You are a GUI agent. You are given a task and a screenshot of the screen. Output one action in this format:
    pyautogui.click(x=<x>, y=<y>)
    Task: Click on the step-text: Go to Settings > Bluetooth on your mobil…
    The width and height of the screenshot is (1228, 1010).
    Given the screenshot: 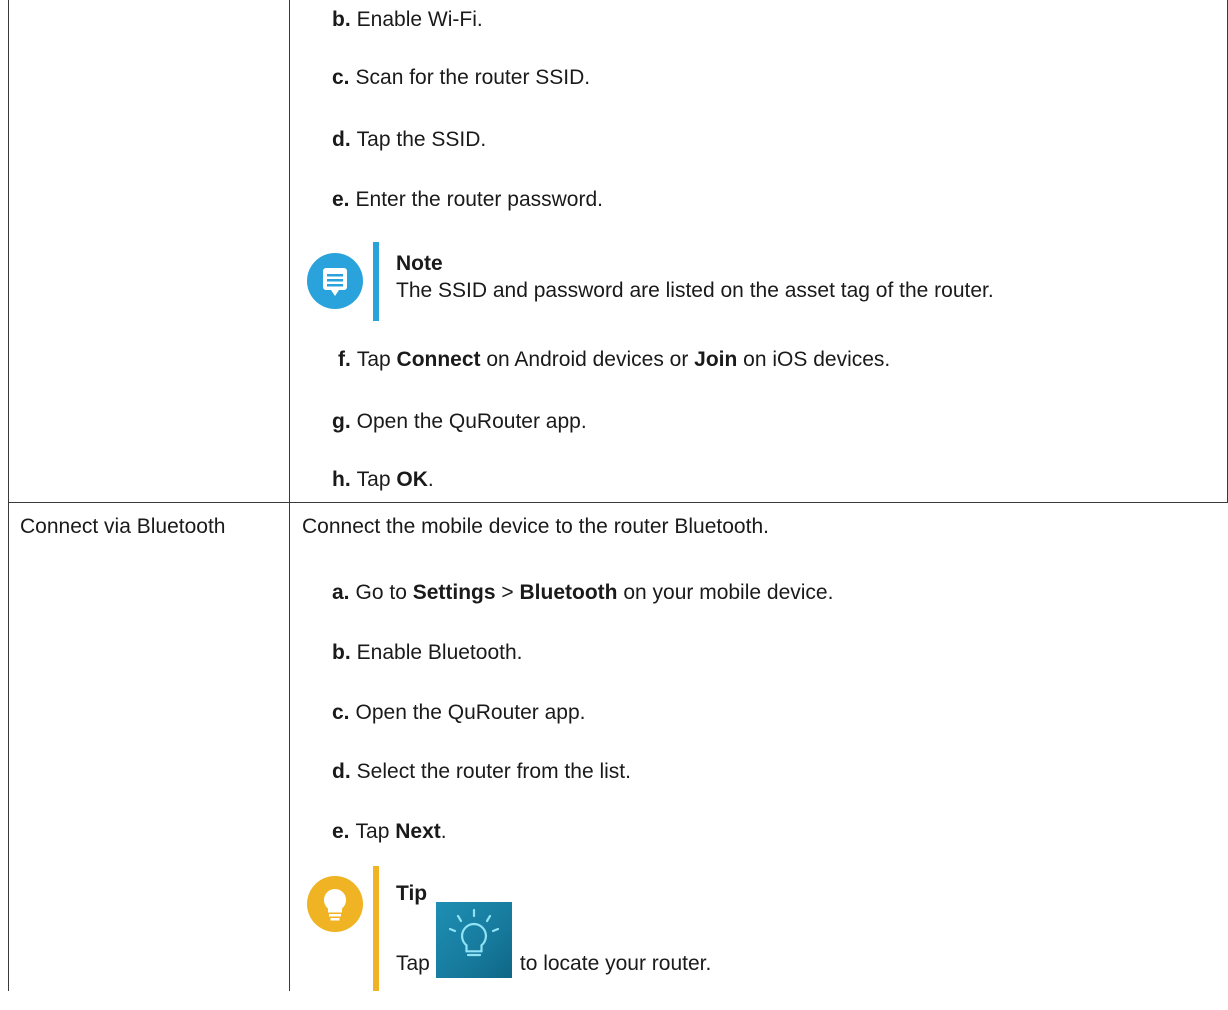 What is the action you would take?
    pyautogui.click(x=595, y=592)
    